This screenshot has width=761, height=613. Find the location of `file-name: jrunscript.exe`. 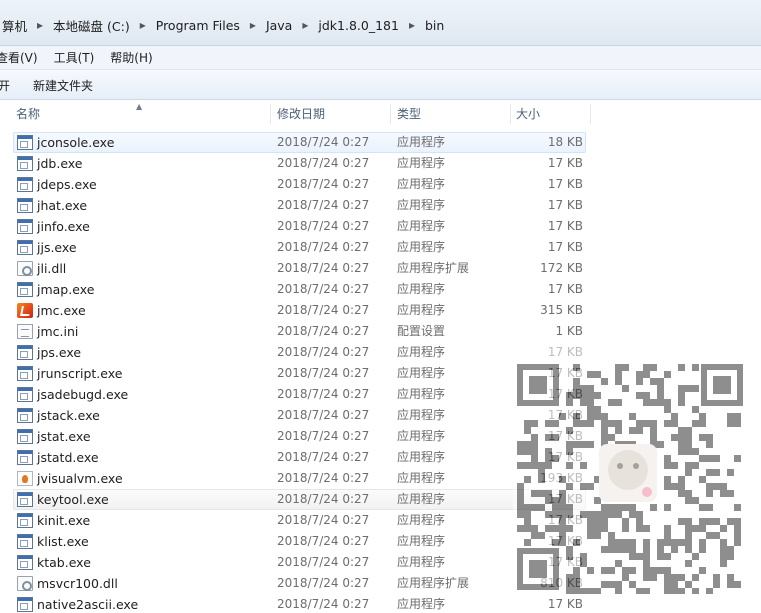

file-name: jrunscript.exe is located at coordinates (80, 373).